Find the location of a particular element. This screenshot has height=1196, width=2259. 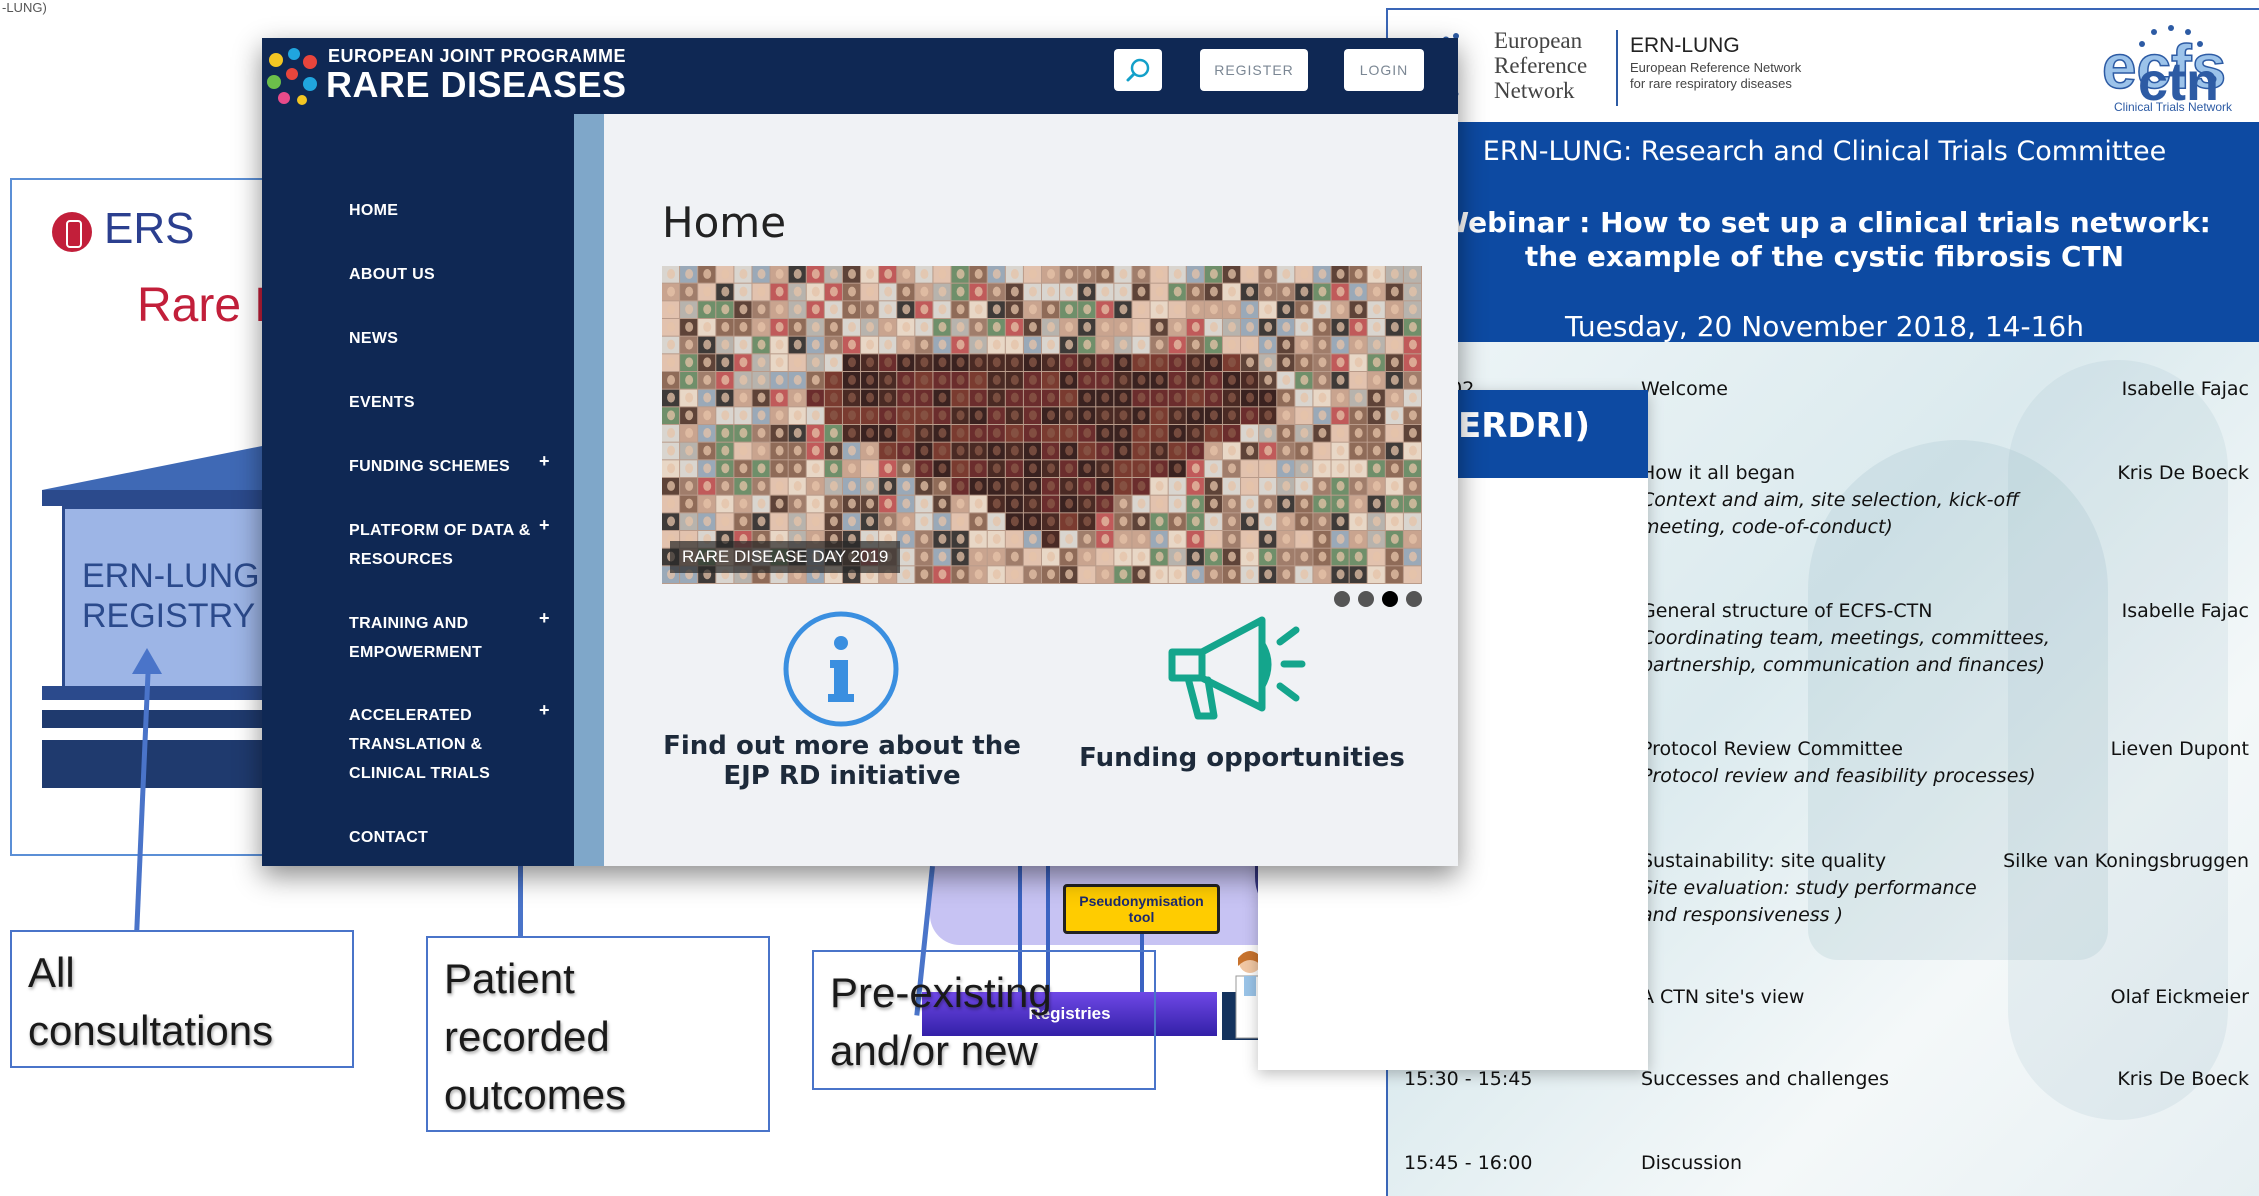

nav-item-funding-schemes: FUNDING SCHEMES is located at coordinates (429, 466).